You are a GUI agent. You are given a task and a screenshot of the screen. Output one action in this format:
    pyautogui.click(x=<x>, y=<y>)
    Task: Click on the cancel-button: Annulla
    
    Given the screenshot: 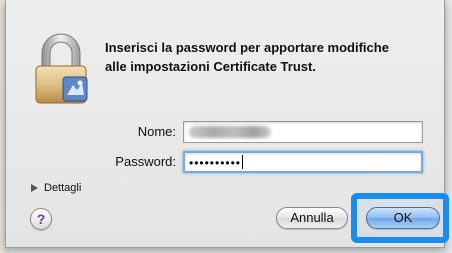 What is the action you would take?
    pyautogui.click(x=312, y=218)
    